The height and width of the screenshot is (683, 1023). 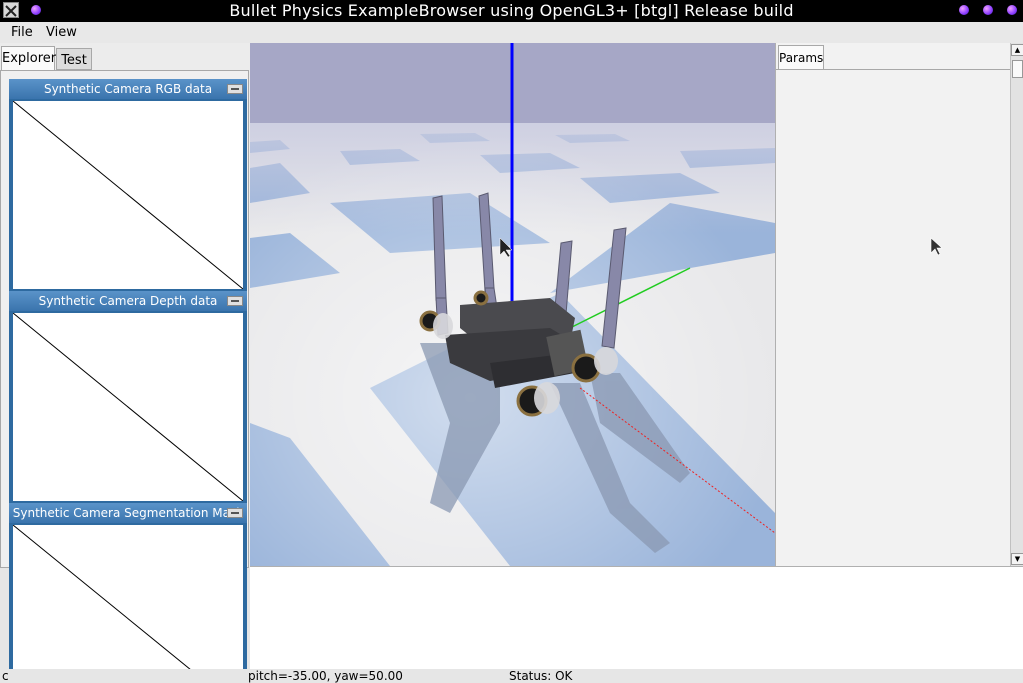 What do you see at coordinates (128, 301) in the screenshot?
I see `depth-camera-title: Synthetic Camera Depth data` at bounding box center [128, 301].